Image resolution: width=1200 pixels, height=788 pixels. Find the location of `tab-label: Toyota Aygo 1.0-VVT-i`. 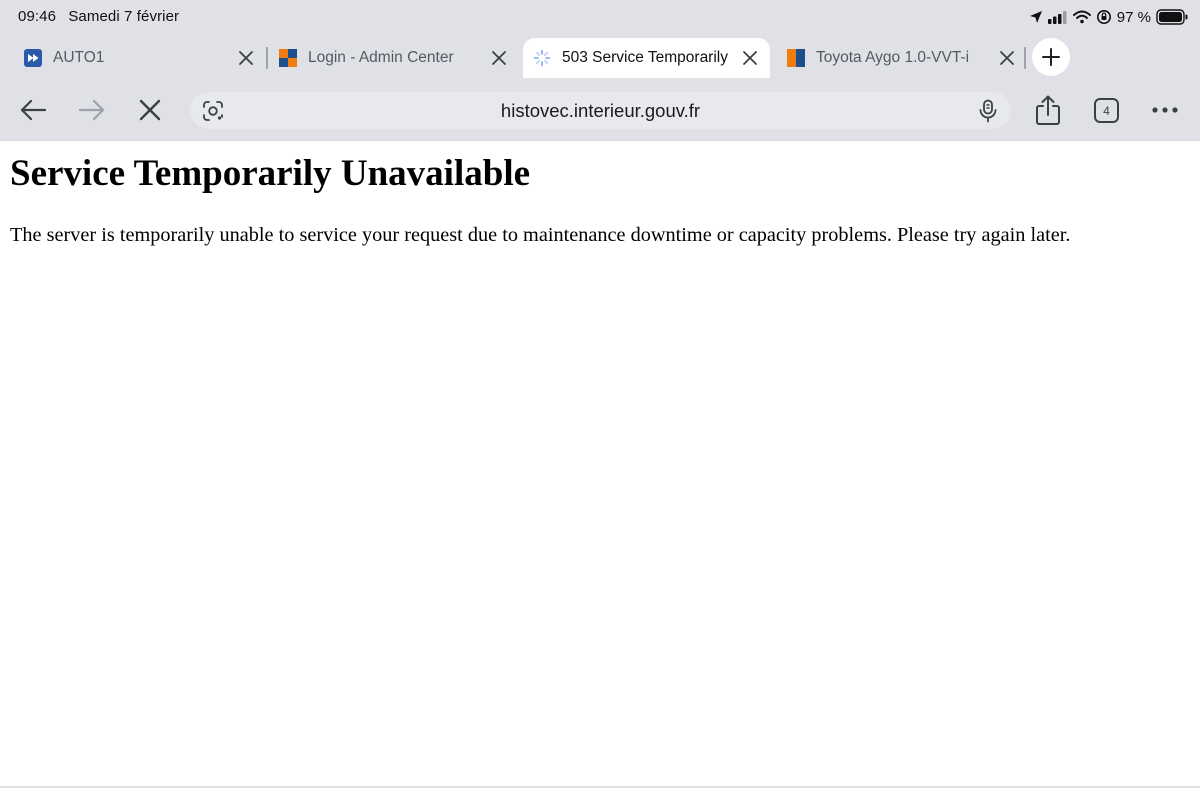

tab-label: Toyota Aygo 1.0-VVT-i is located at coordinates (893, 57).